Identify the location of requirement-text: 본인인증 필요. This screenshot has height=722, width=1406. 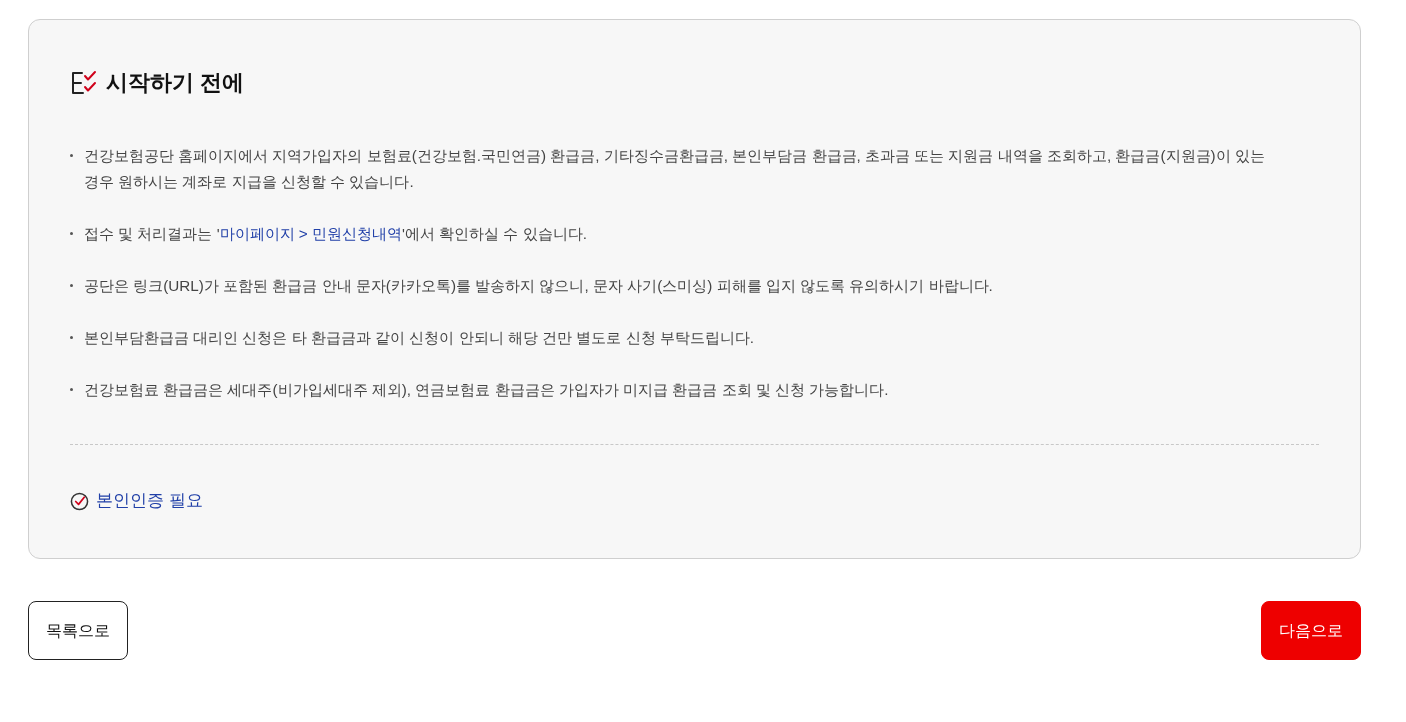
(149, 501).